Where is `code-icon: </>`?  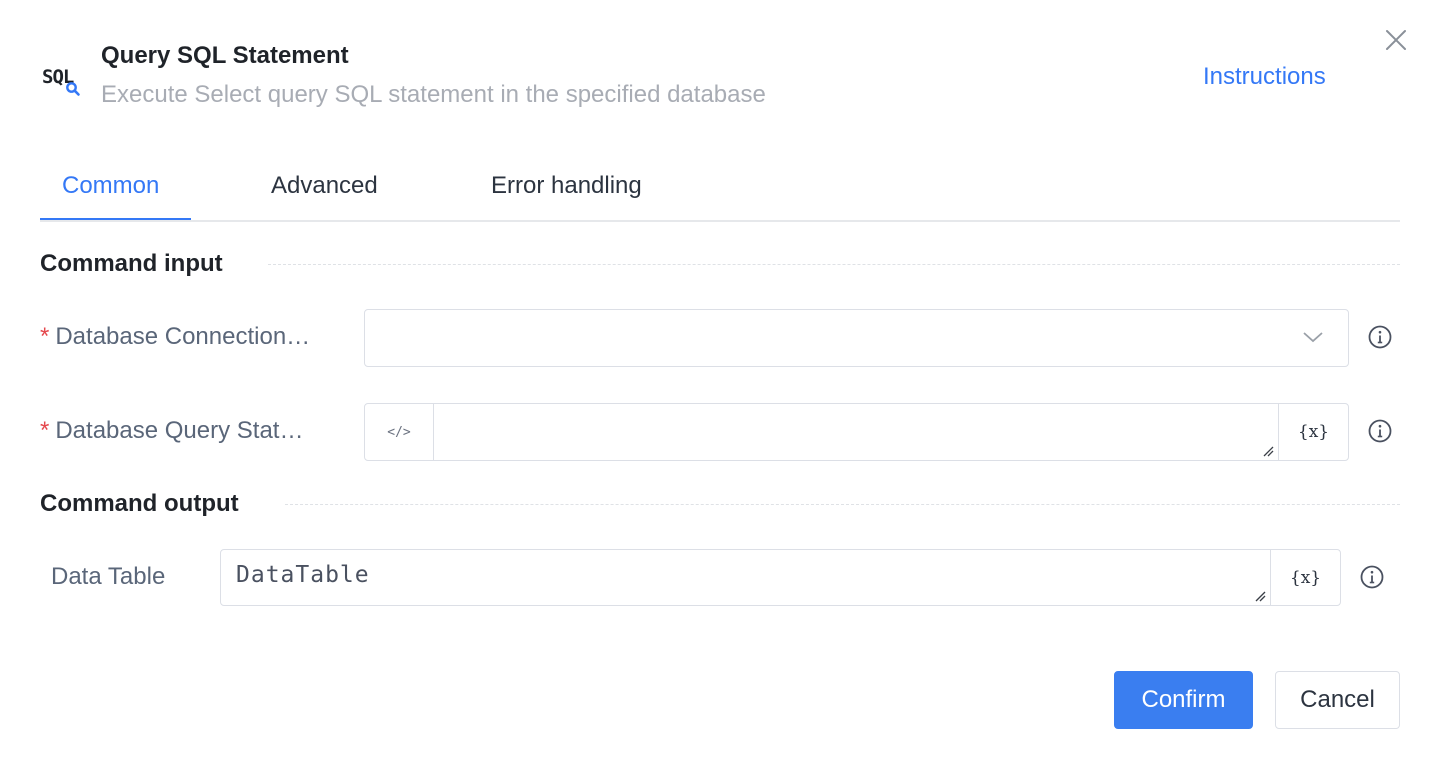
code-icon: </> is located at coordinates (399, 432).